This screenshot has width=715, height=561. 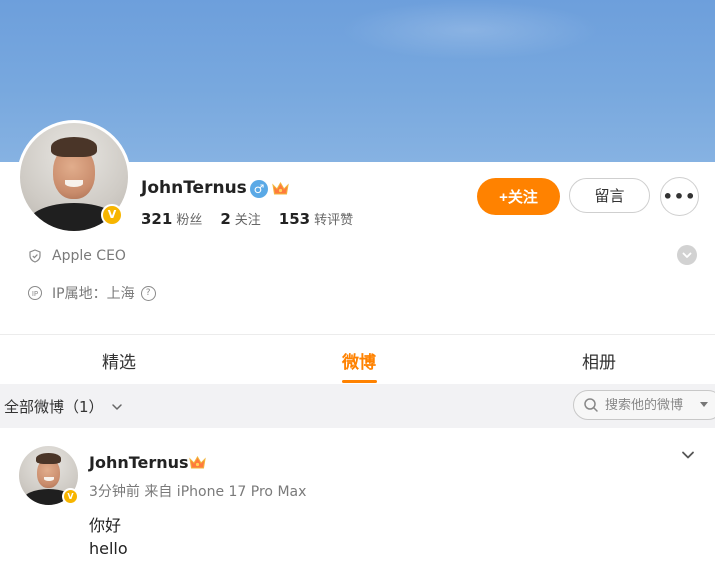 I want to click on bio-row: Apple CEO, so click(x=77, y=256).